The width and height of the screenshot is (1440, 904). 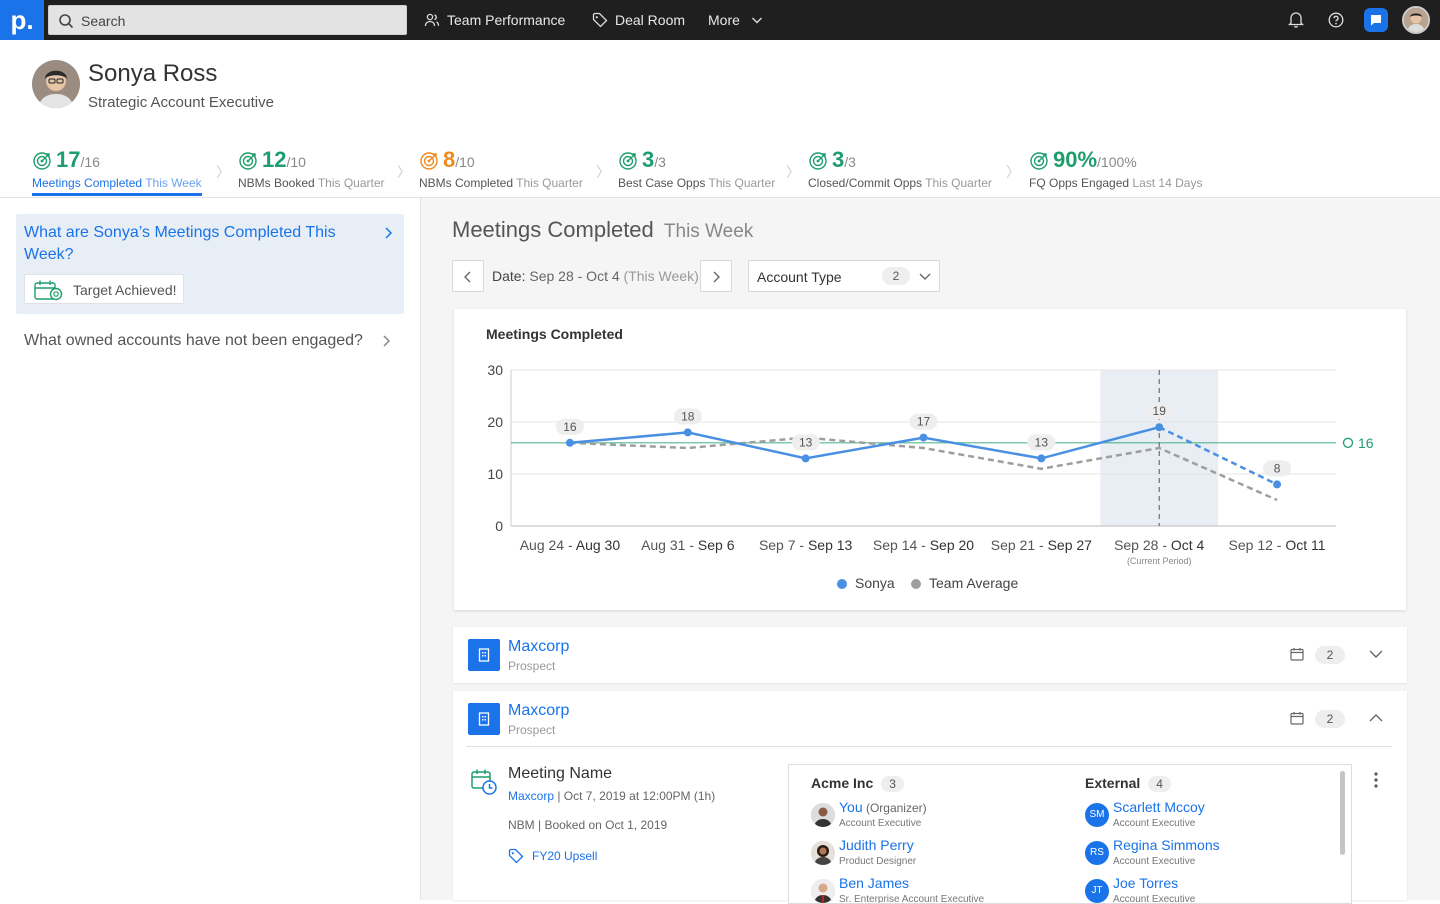 I want to click on account-row: Maxcorp Prospect 2, so click(x=930, y=655).